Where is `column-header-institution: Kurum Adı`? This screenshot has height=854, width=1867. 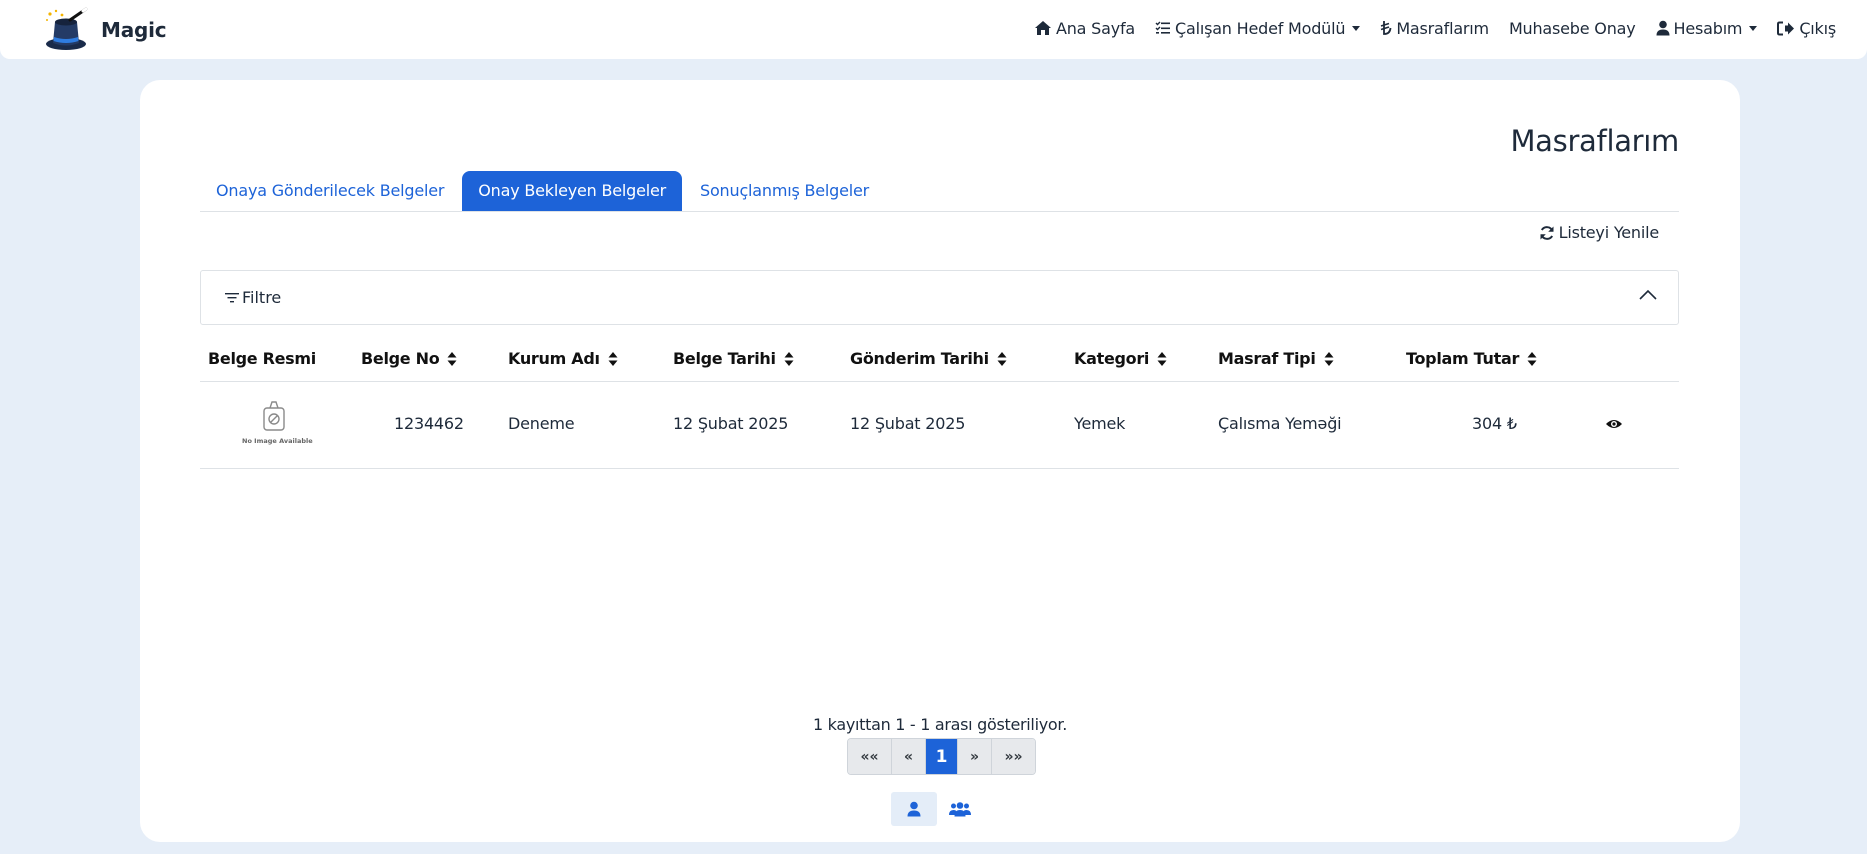 column-header-institution: Kurum Adı is located at coordinates (563, 358).